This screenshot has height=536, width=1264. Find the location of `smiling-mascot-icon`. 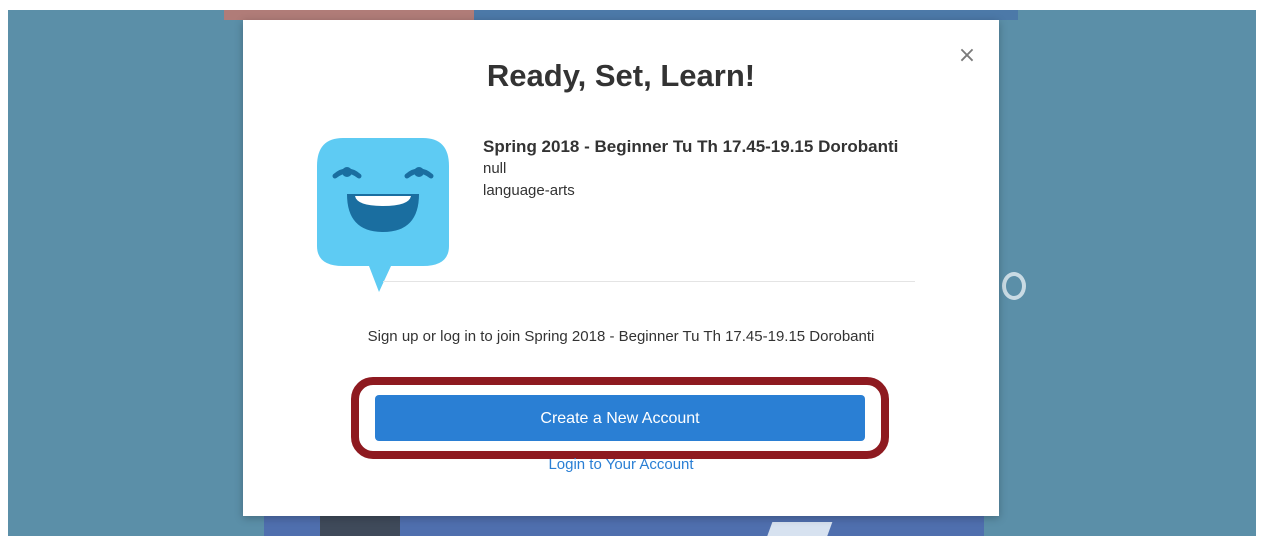

smiling-mascot-icon is located at coordinates (383, 216).